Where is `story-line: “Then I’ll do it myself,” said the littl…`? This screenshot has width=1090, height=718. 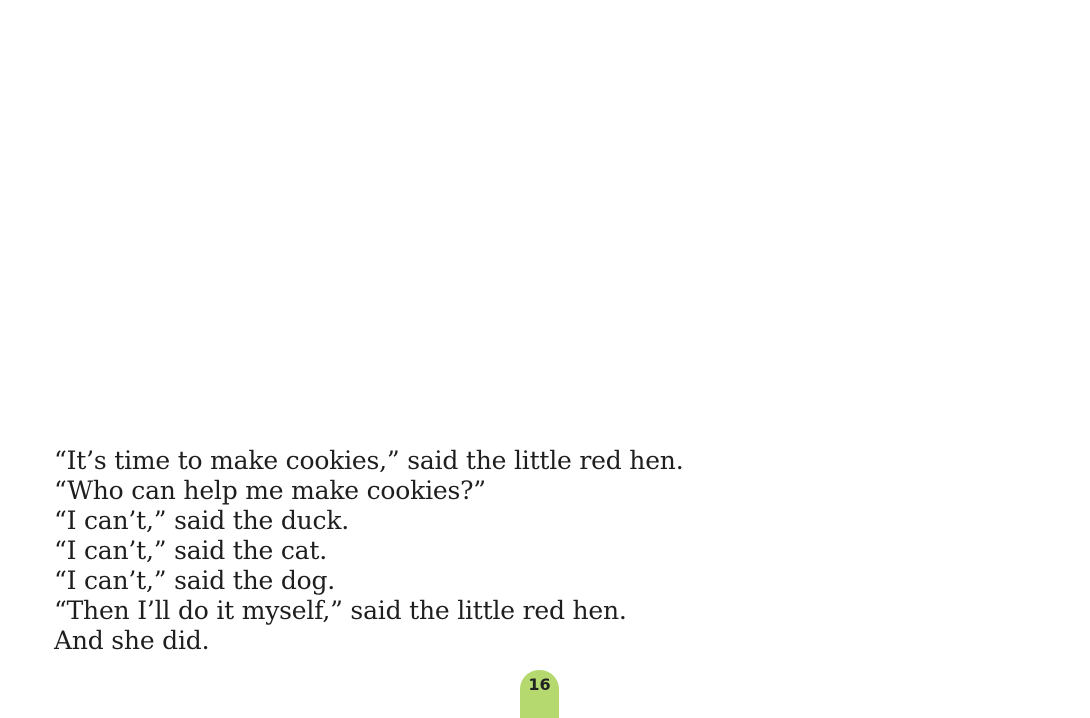
story-line: “Then I’ll do it myself,” said the littl… is located at coordinates (340, 610).